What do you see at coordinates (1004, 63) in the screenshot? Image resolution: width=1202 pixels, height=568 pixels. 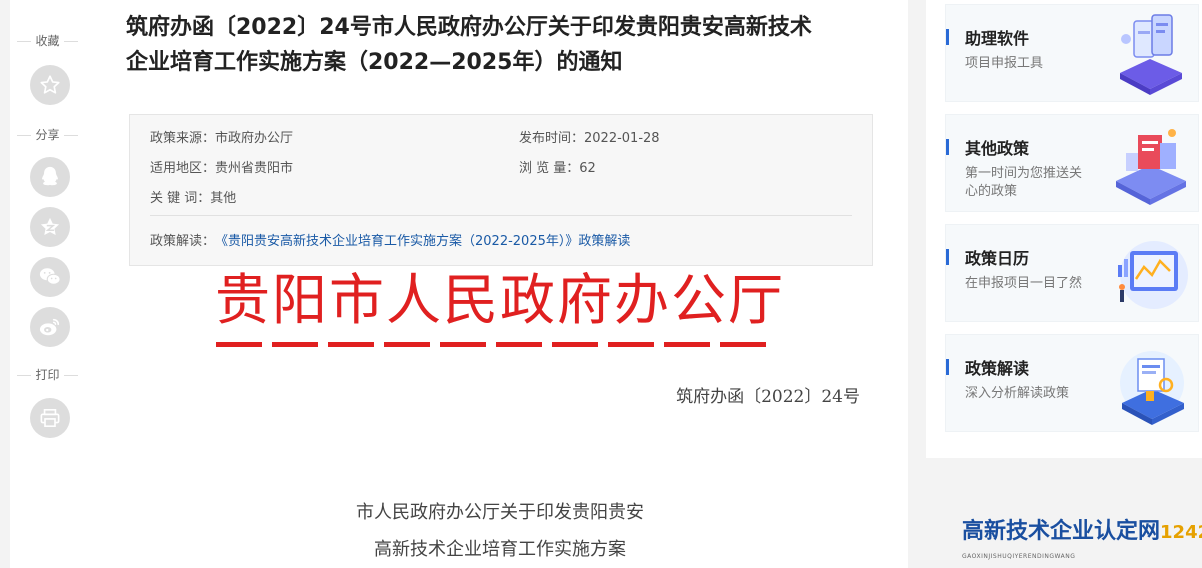 I see `card-desc: 项目申报工具` at bounding box center [1004, 63].